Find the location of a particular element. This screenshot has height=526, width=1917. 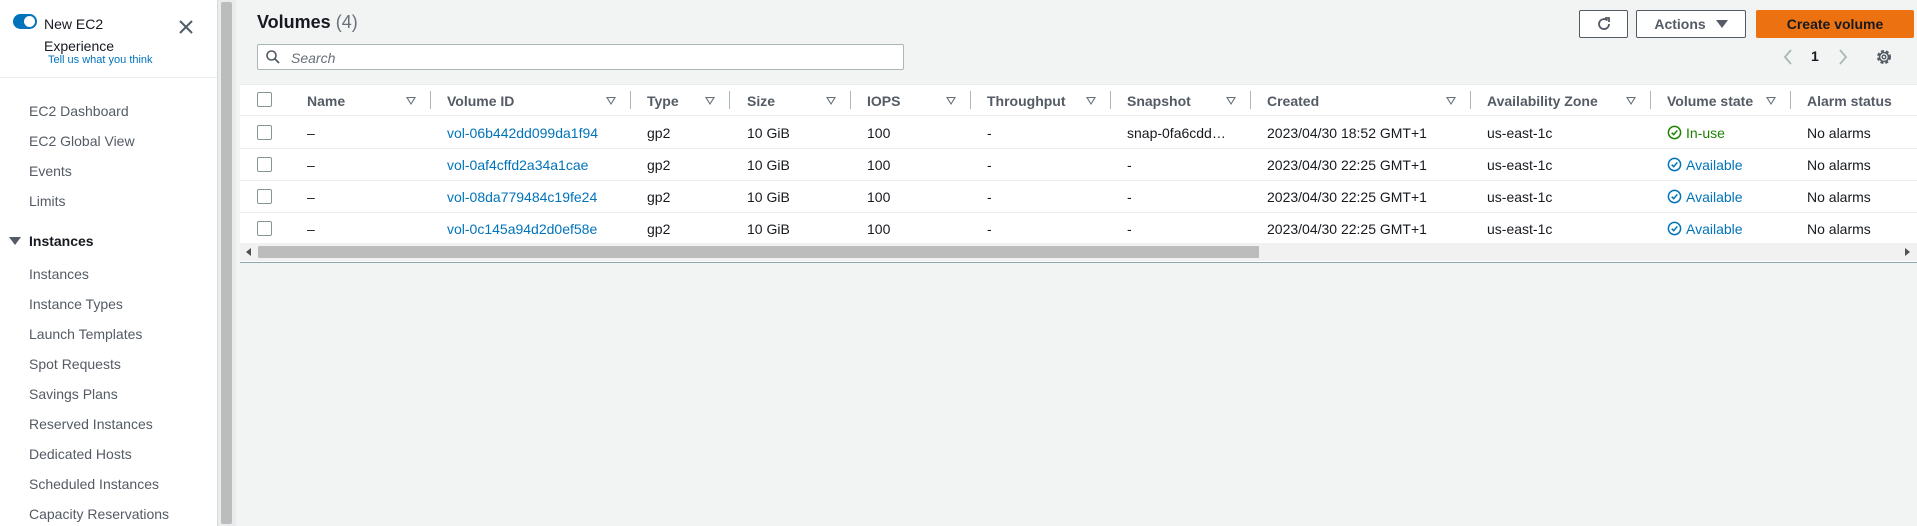

column-header-alarm-status: Alarm status is located at coordinates (1849, 101).